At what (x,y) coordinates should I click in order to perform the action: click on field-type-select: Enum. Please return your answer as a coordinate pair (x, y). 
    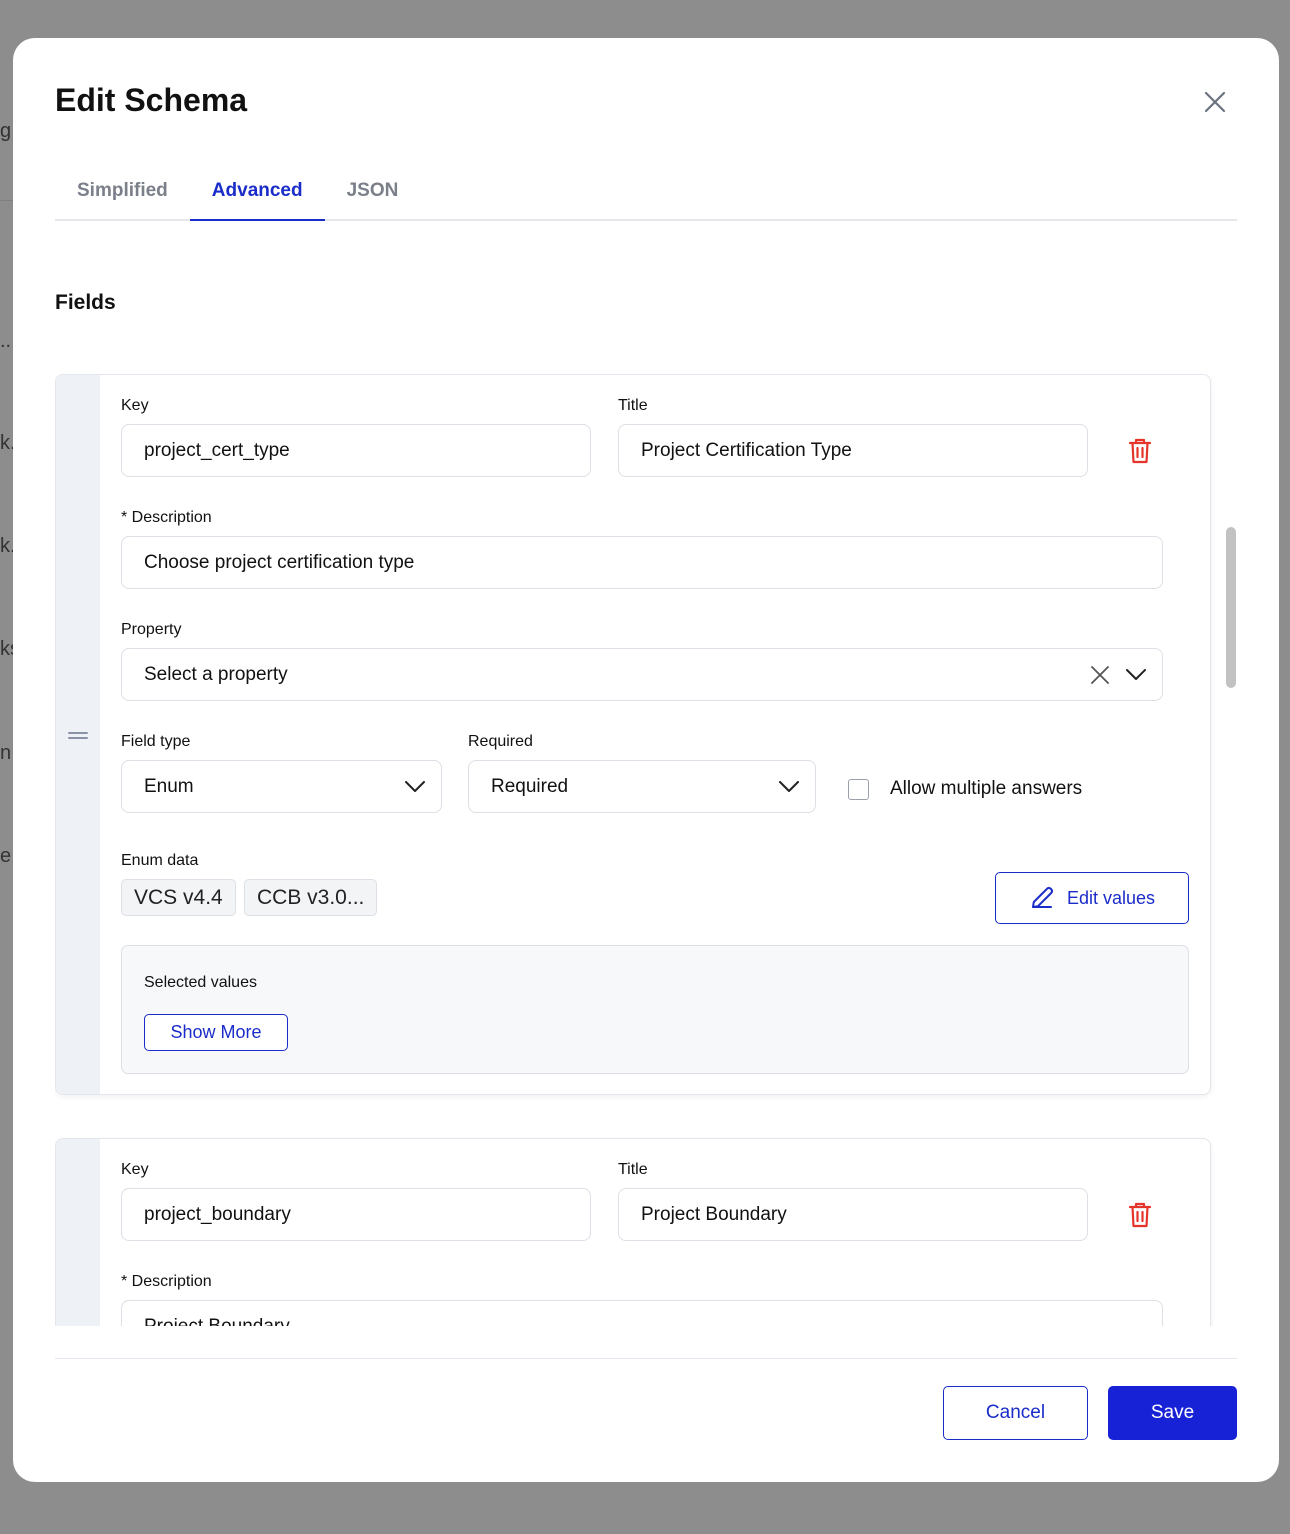
    Looking at the image, I should click on (281, 786).